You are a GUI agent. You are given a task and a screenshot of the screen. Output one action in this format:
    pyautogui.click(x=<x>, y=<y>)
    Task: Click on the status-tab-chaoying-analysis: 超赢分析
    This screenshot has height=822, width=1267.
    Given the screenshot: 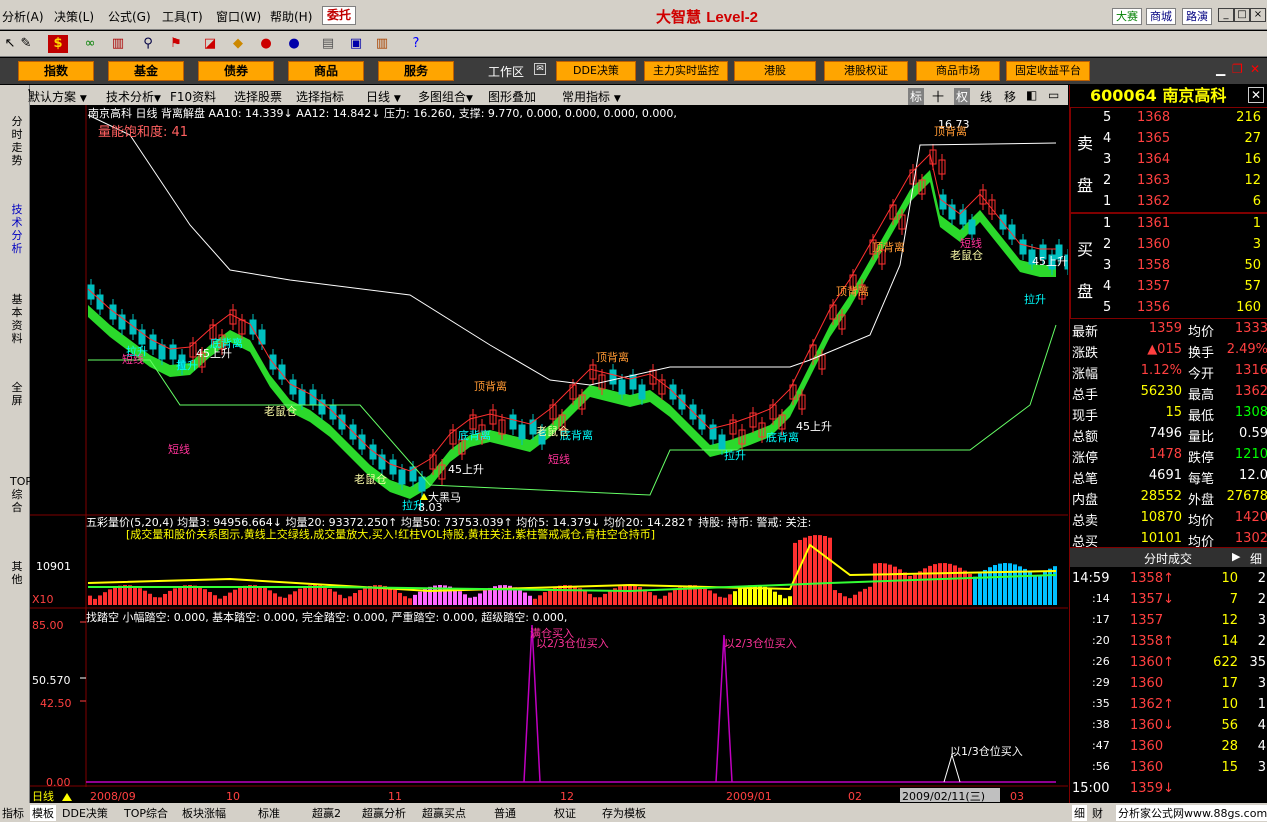 What is the action you would take?
    pyautogui.click(x=384, y=813)
    